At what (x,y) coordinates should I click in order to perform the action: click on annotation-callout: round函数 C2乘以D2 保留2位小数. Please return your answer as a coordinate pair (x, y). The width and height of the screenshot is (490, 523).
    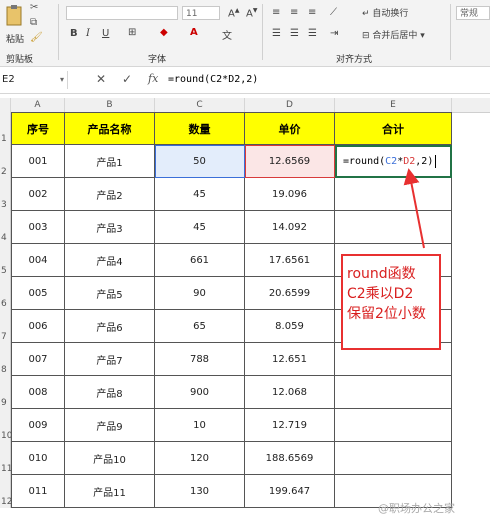
    Looking at the image, I should click on (391, 302).